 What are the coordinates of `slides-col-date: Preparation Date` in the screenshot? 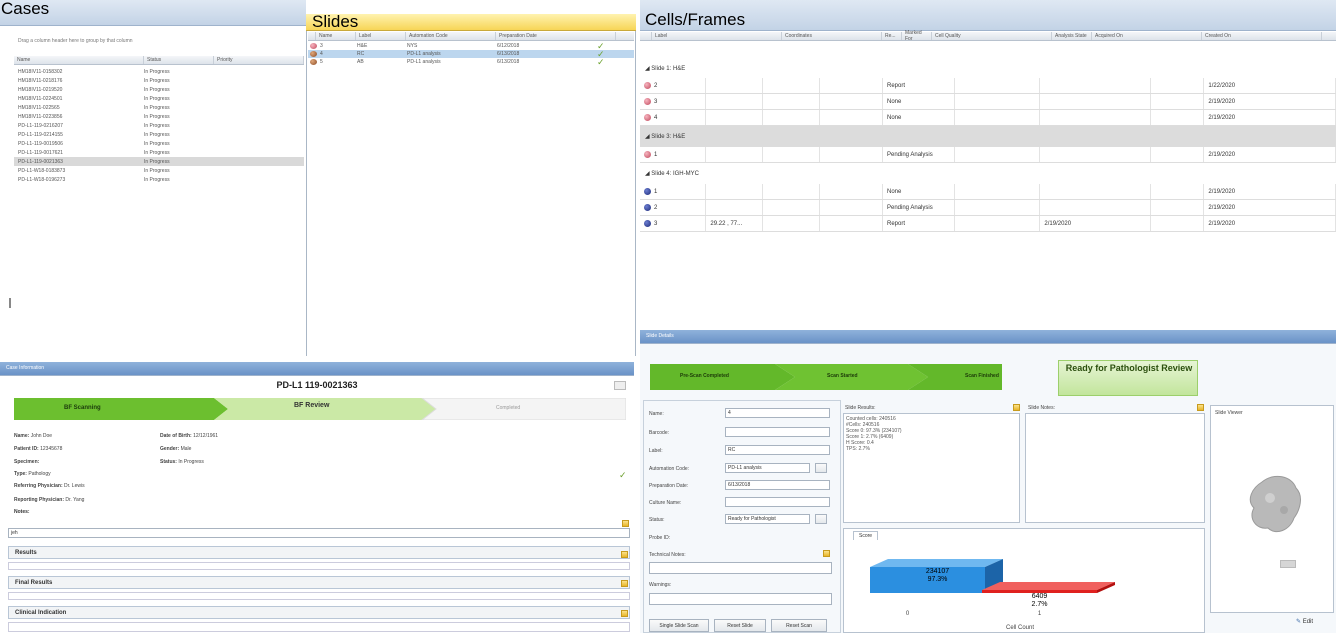 It's located at (556, 36).